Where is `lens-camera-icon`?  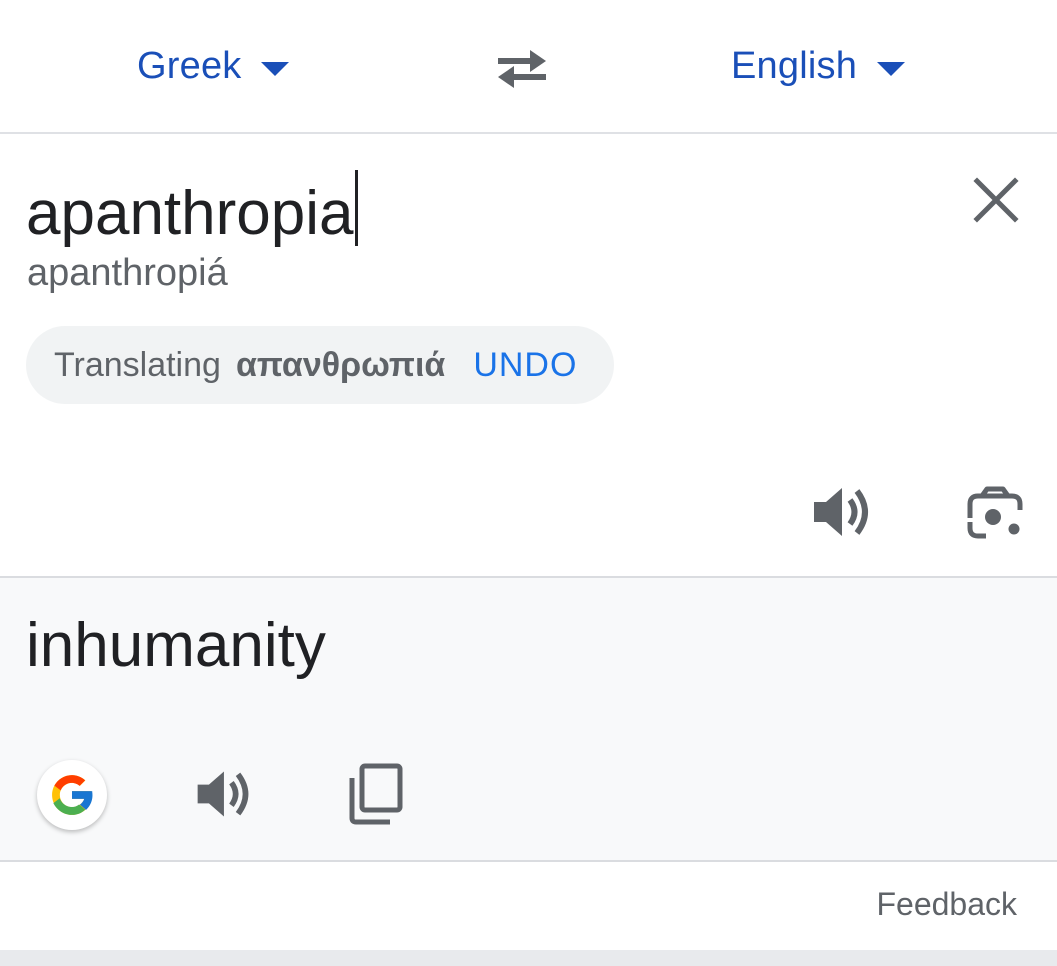
lens-camera-icon is located at coordinates (995, 514).